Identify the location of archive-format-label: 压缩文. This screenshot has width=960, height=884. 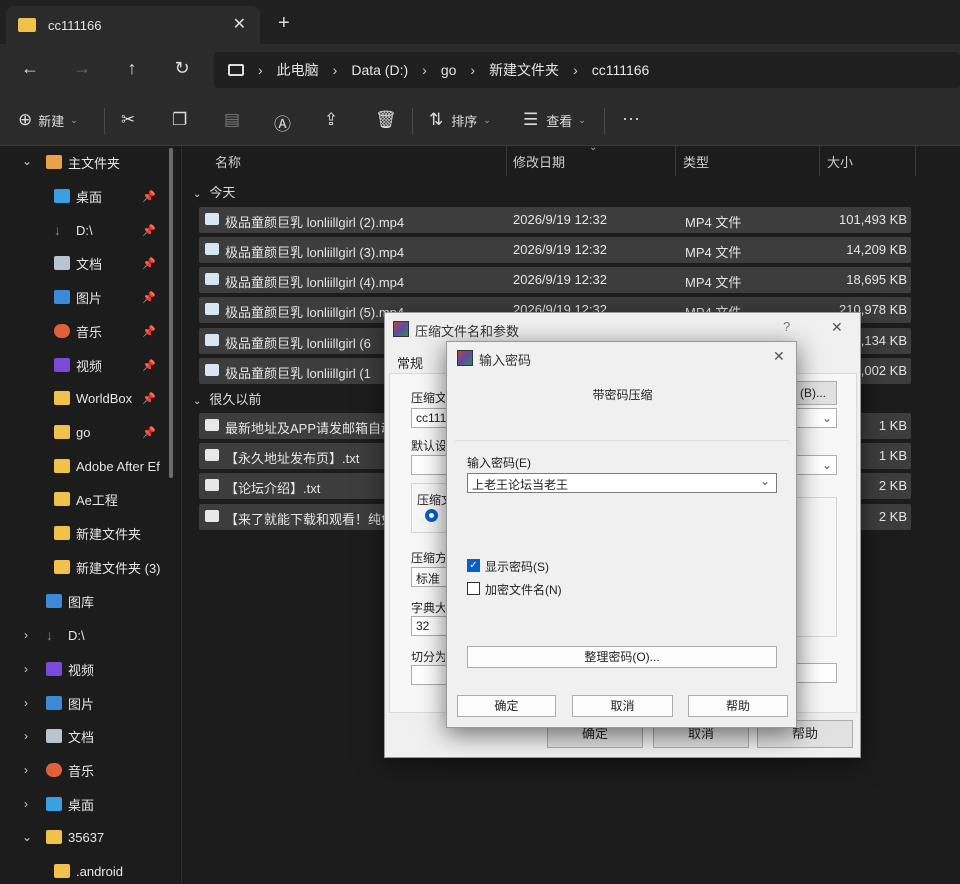
(432, 500).